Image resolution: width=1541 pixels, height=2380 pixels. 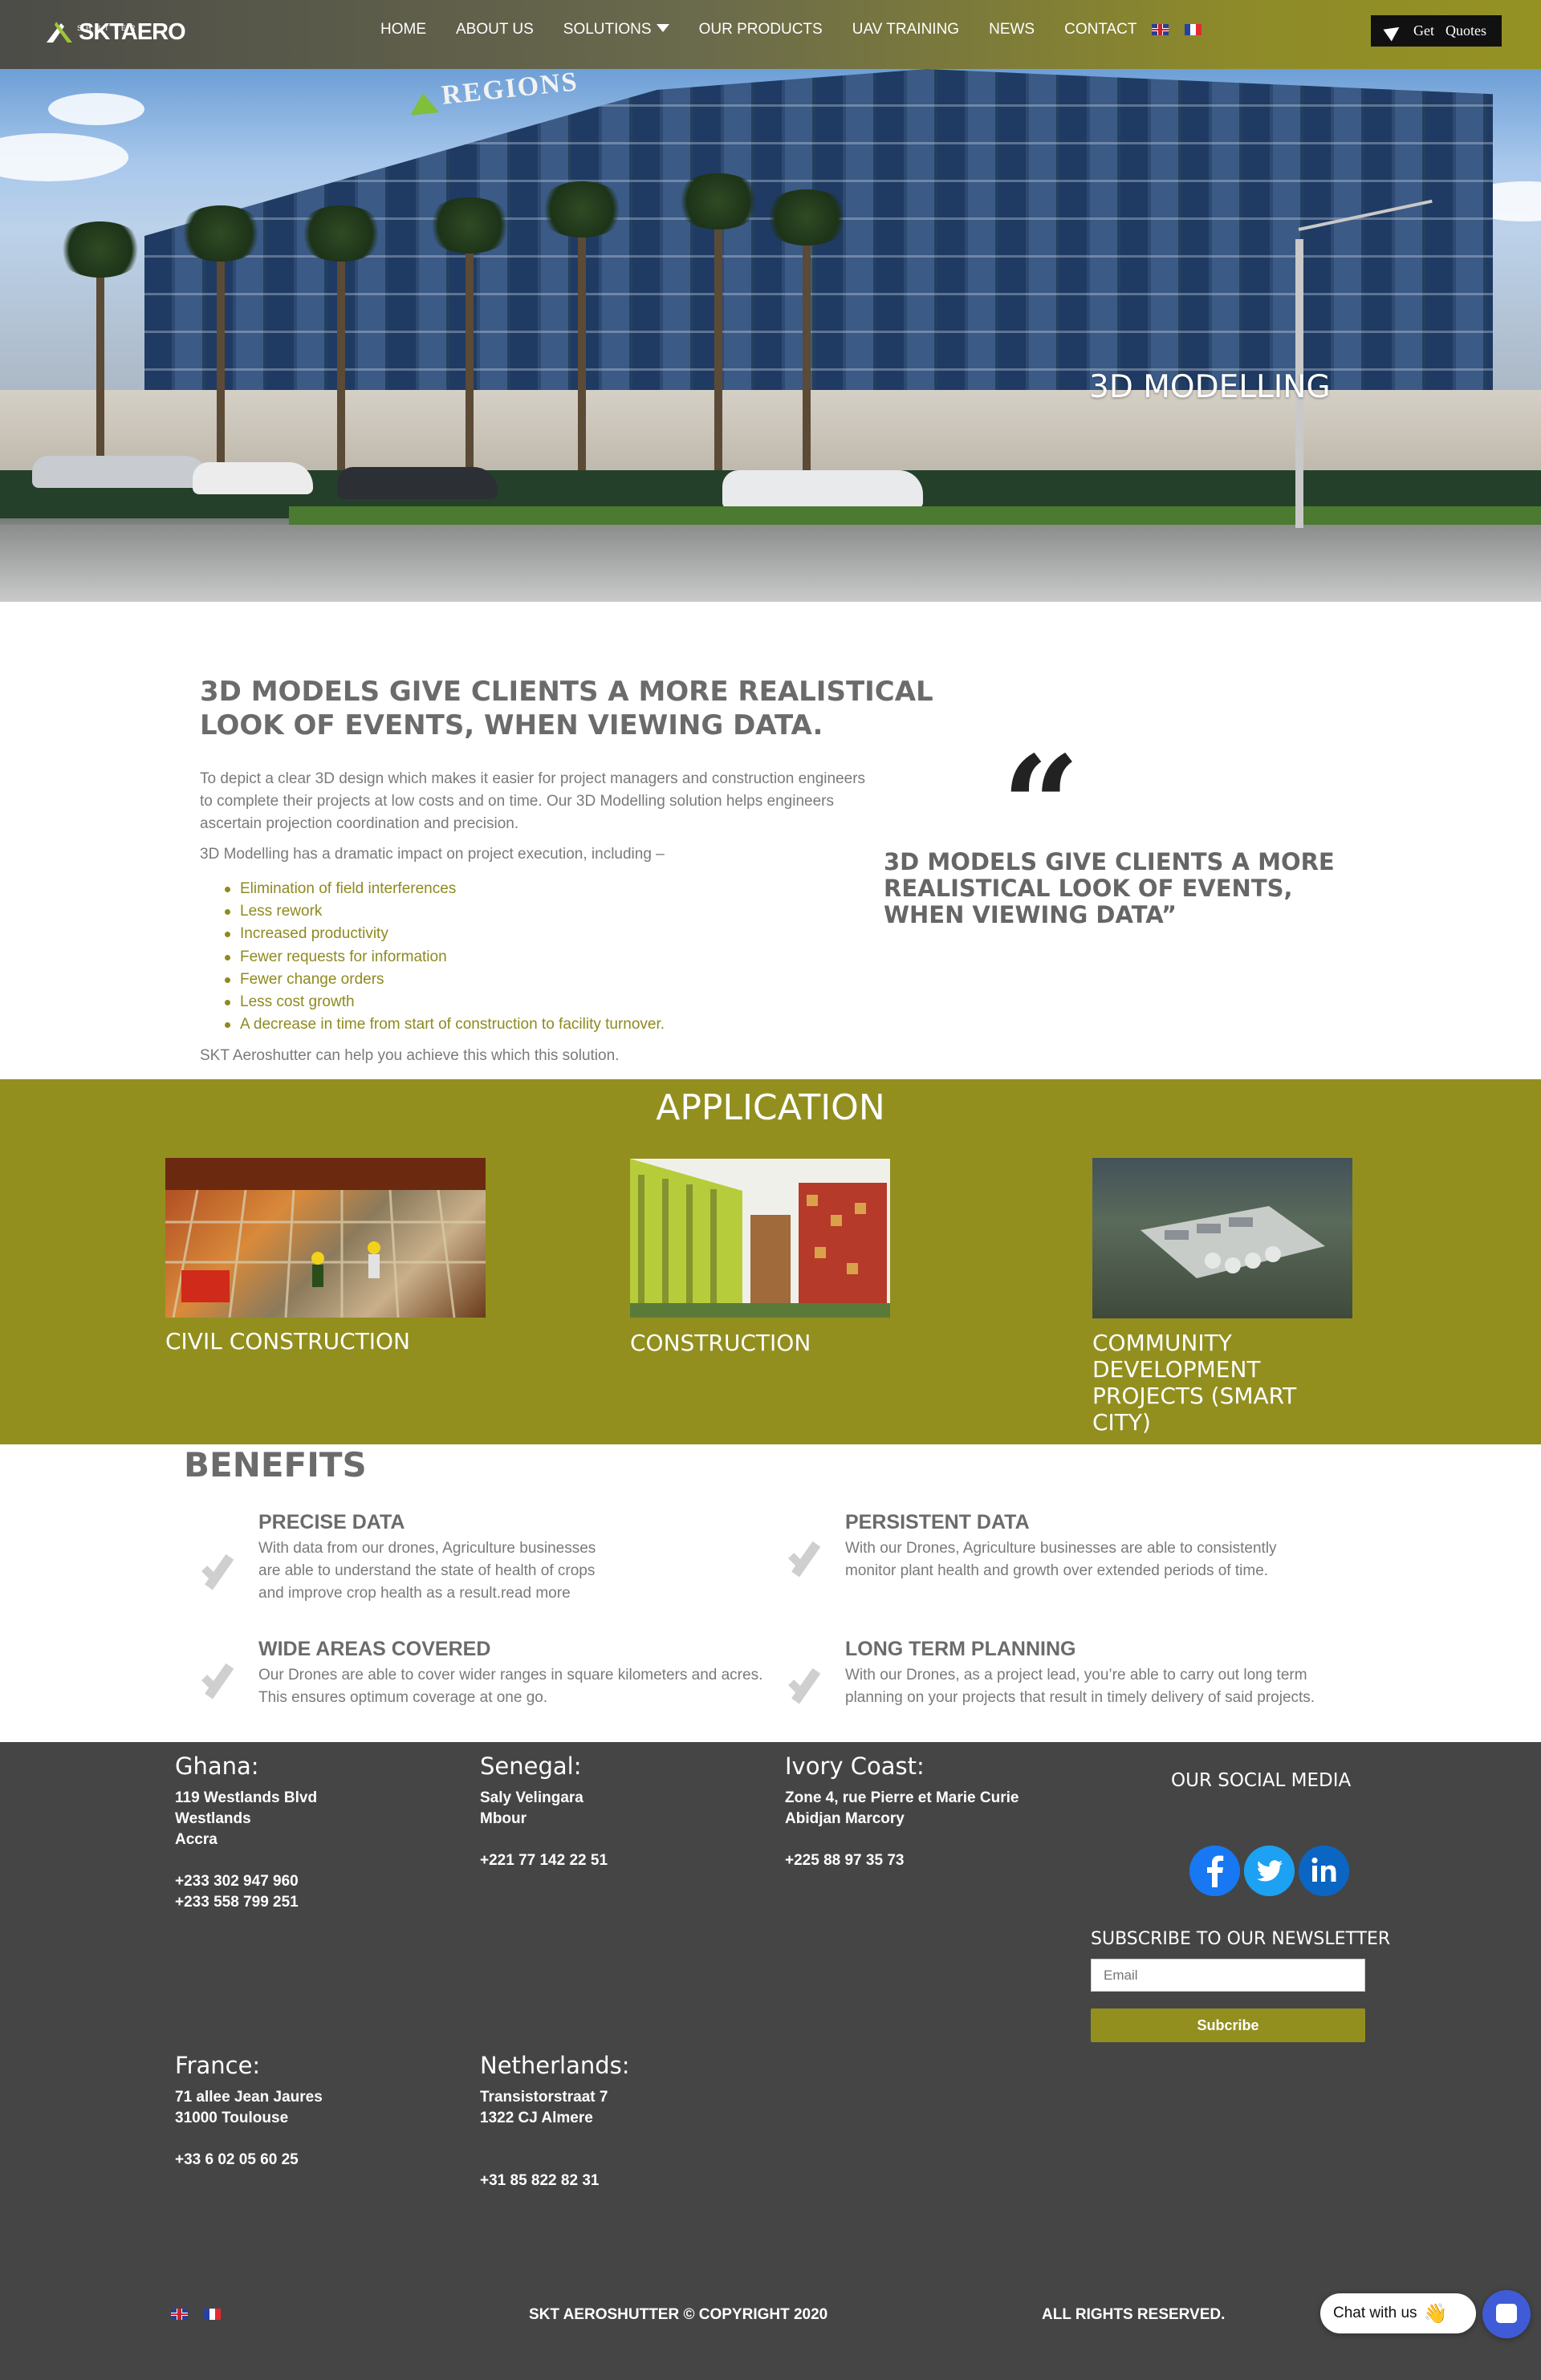 I want to click on nav-home: HOME, so click(x=403, y=30).